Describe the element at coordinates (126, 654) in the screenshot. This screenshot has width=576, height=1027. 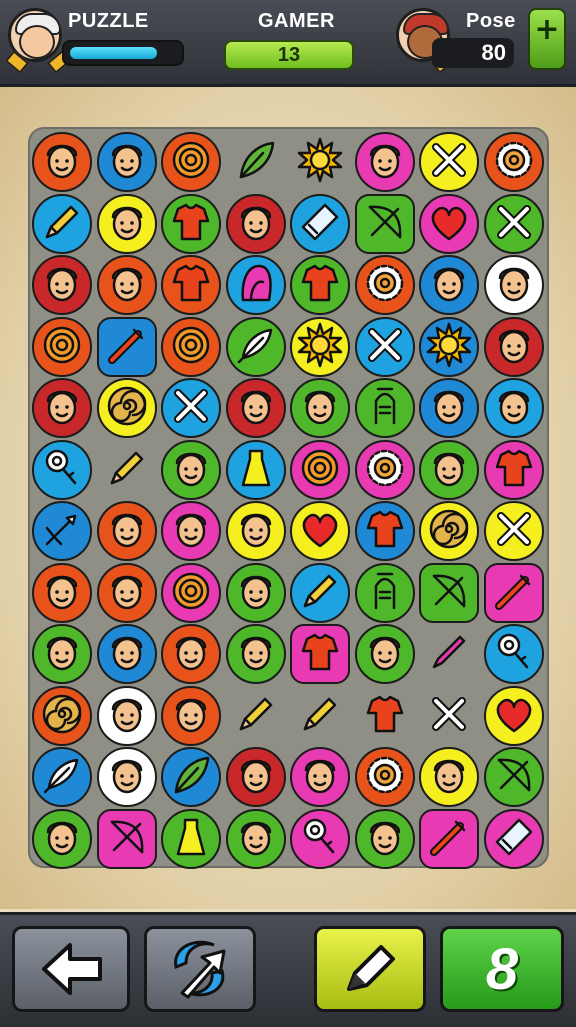
I see `tile-face-r9c2` at that location.